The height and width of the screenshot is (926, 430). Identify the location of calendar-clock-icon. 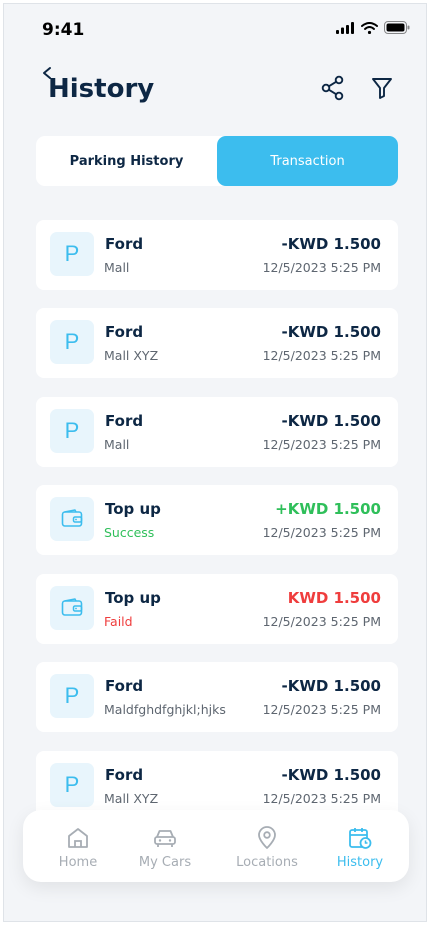
(360, 838).